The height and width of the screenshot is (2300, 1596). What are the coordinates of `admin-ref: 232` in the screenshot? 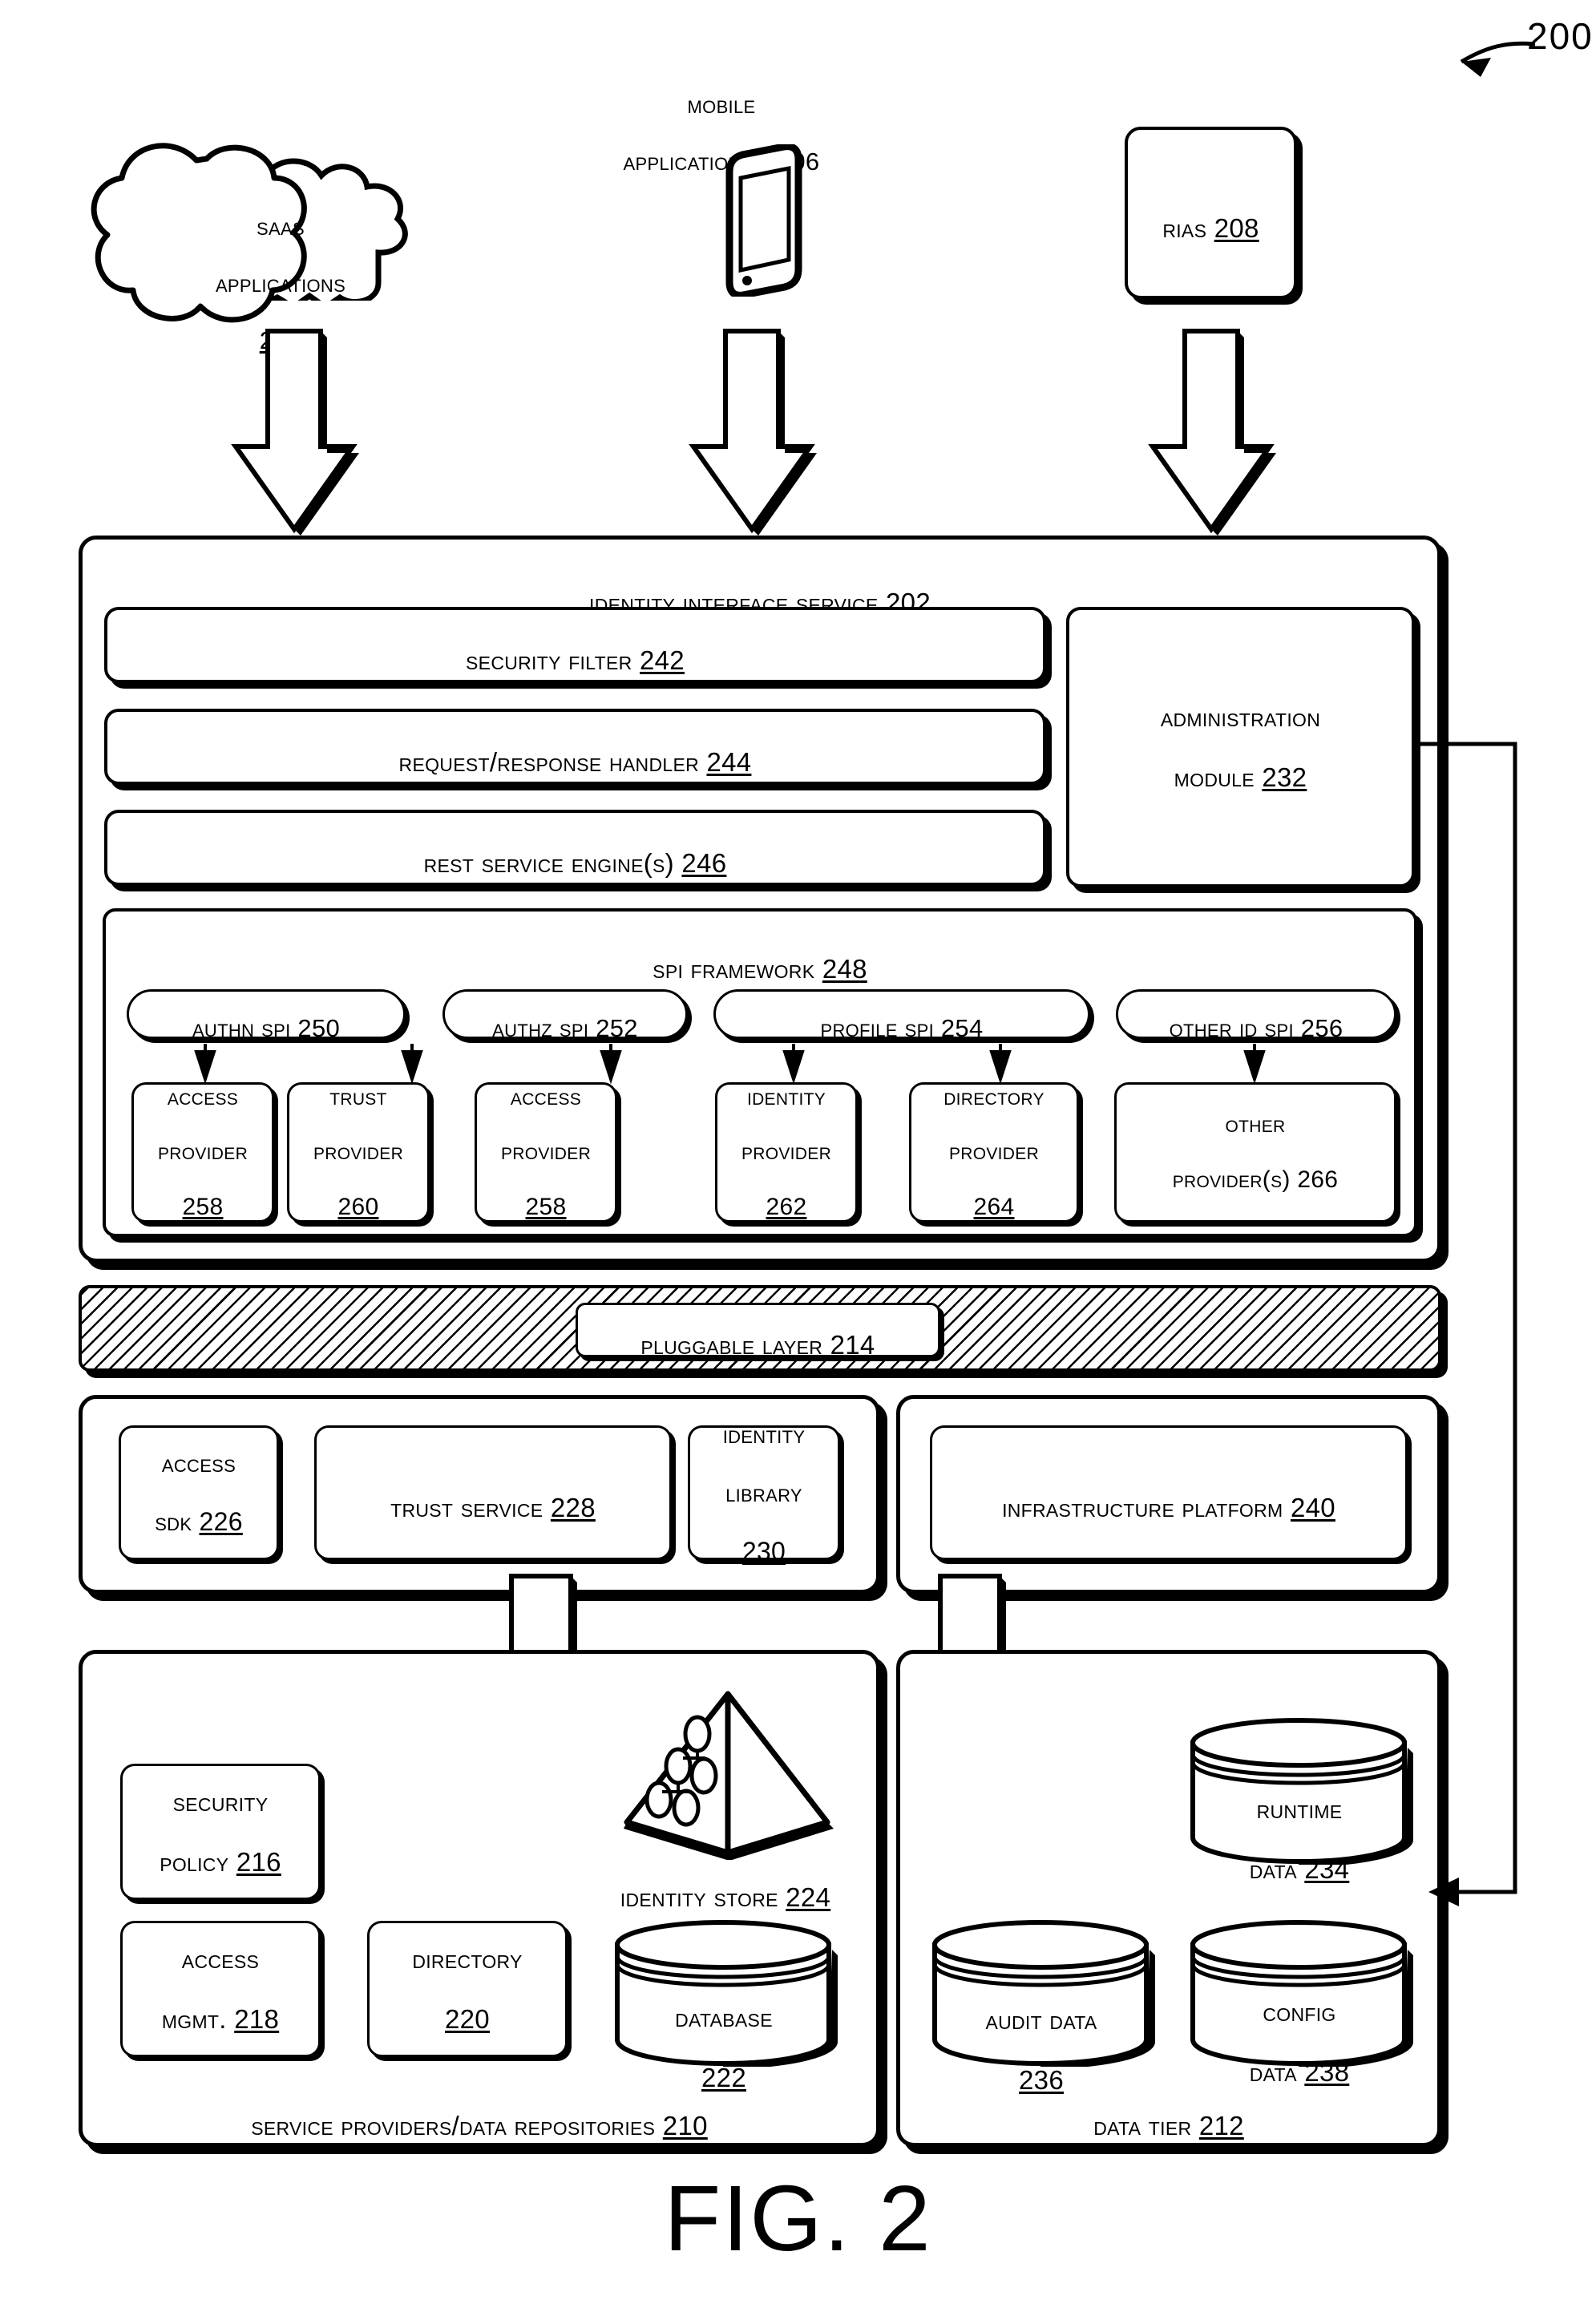 It's located at (1284, 777).